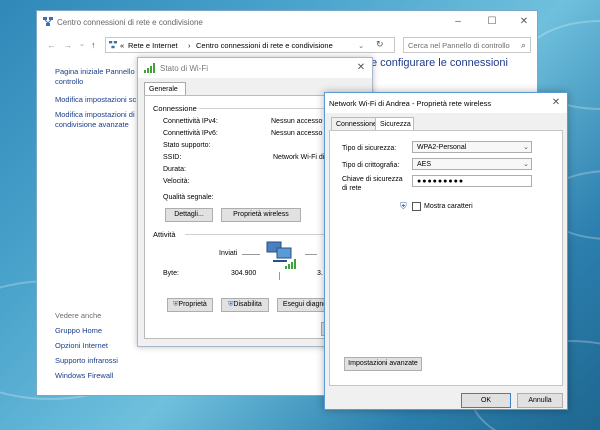 Image resolution: width=600 pixels, height=430 pixels. Describe the element at coordinates (300, 121) in the screenshot. I see `ipv4-value: Nessun accesso a` at that location.